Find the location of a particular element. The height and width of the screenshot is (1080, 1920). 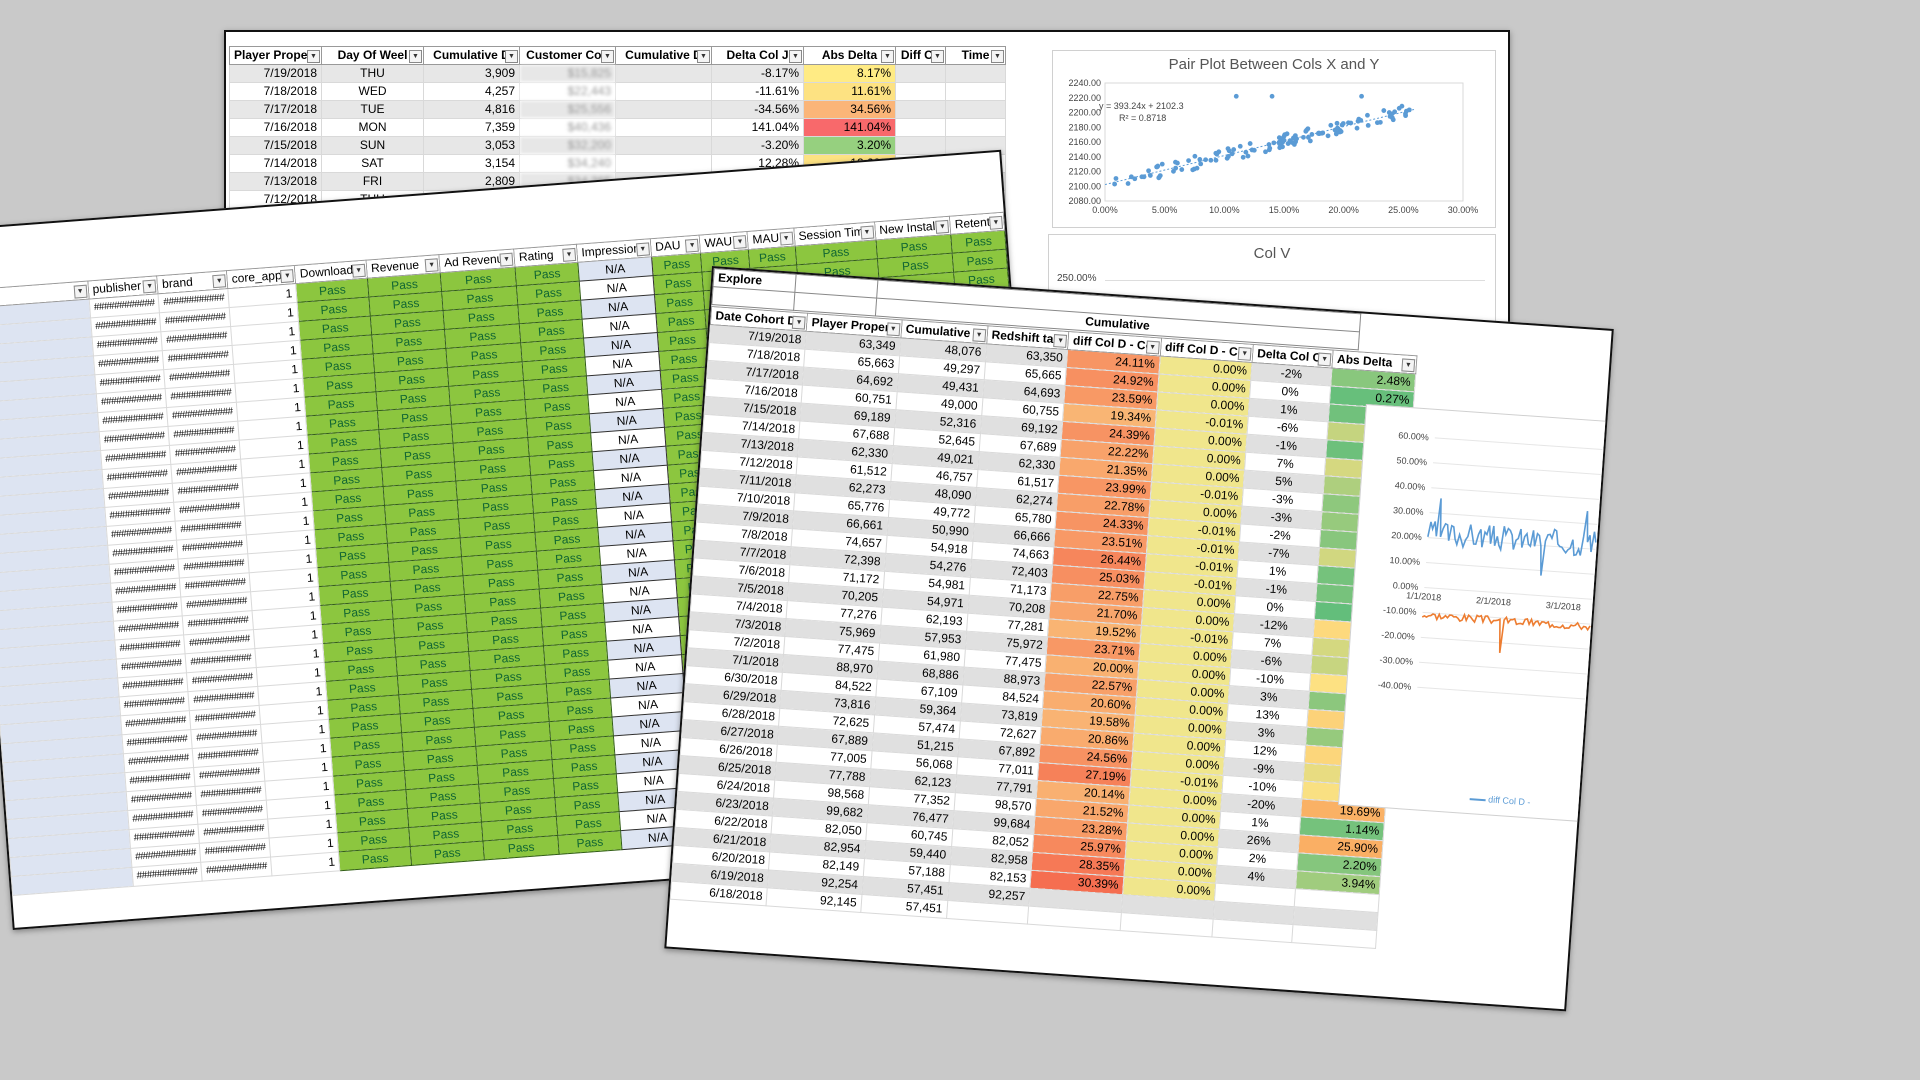

table-cell: -8.17% is located at coordinates (757, 73).